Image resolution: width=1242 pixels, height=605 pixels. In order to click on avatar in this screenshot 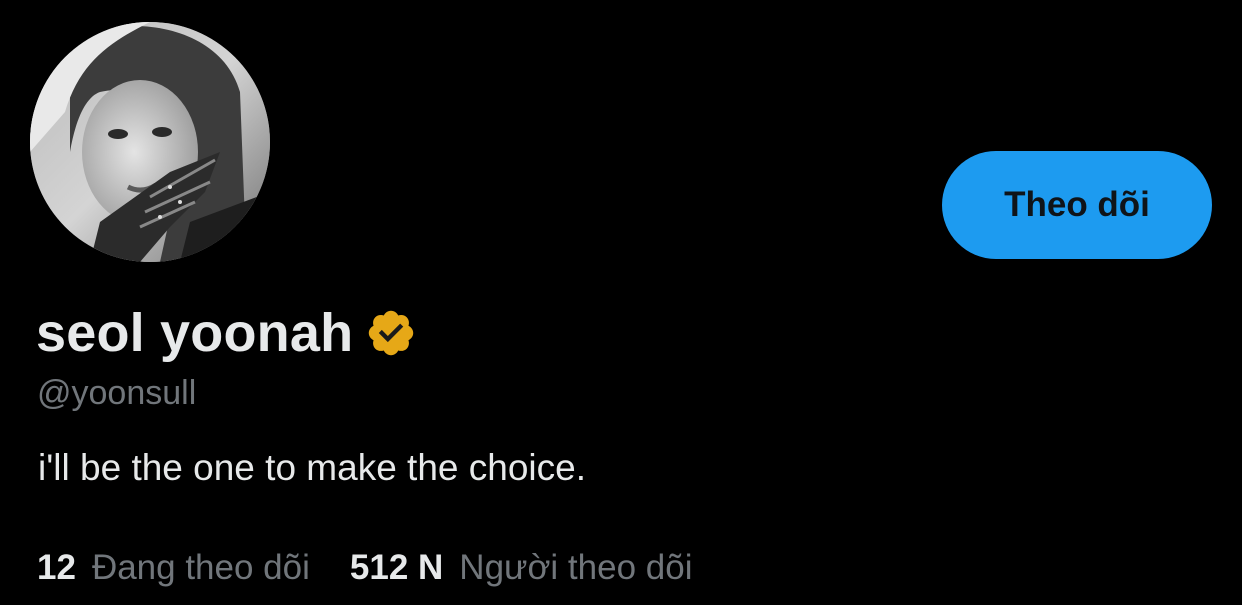, I will do `click(150, 142)`.